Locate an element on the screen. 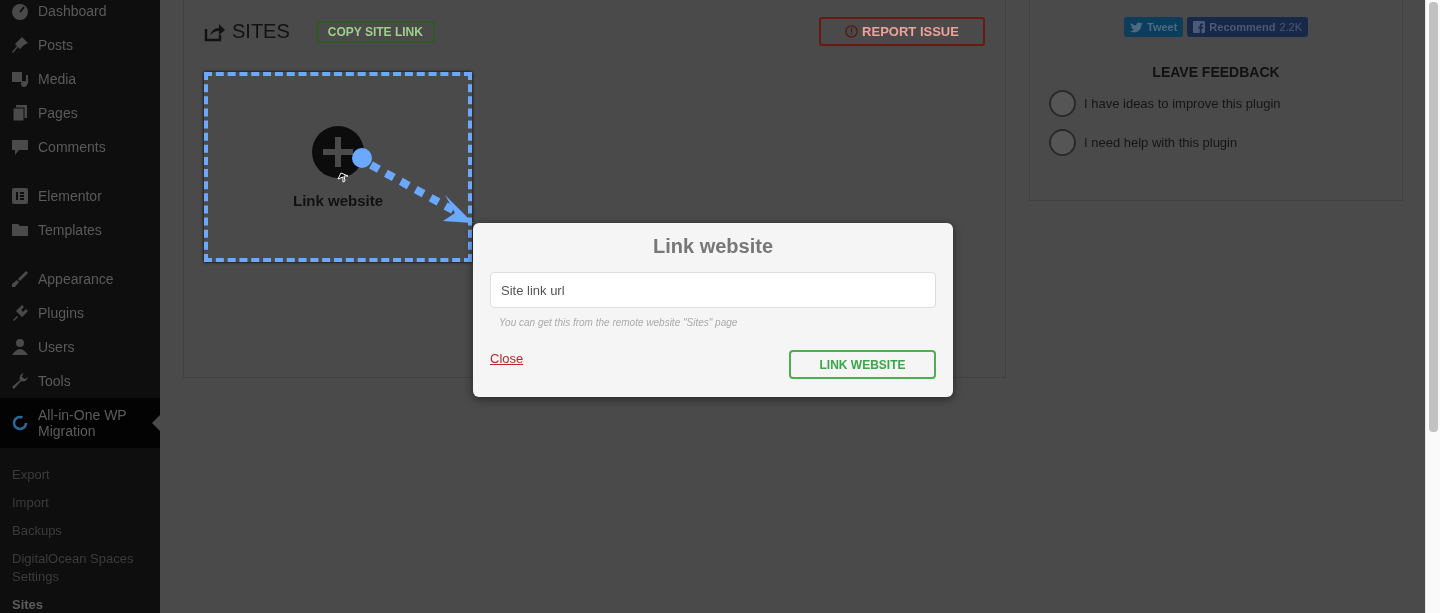 This screenshot has height=613, width=1440. hint-text: You can get this from the remote website "Sites" page is located at coordinates (619, 322).